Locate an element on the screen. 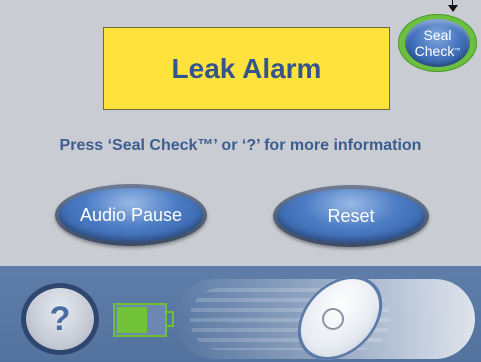 Image resolution: width=481 pixels, height=362 pixels. seal-check-line2: Check™ is located at coordinates (437, 51).